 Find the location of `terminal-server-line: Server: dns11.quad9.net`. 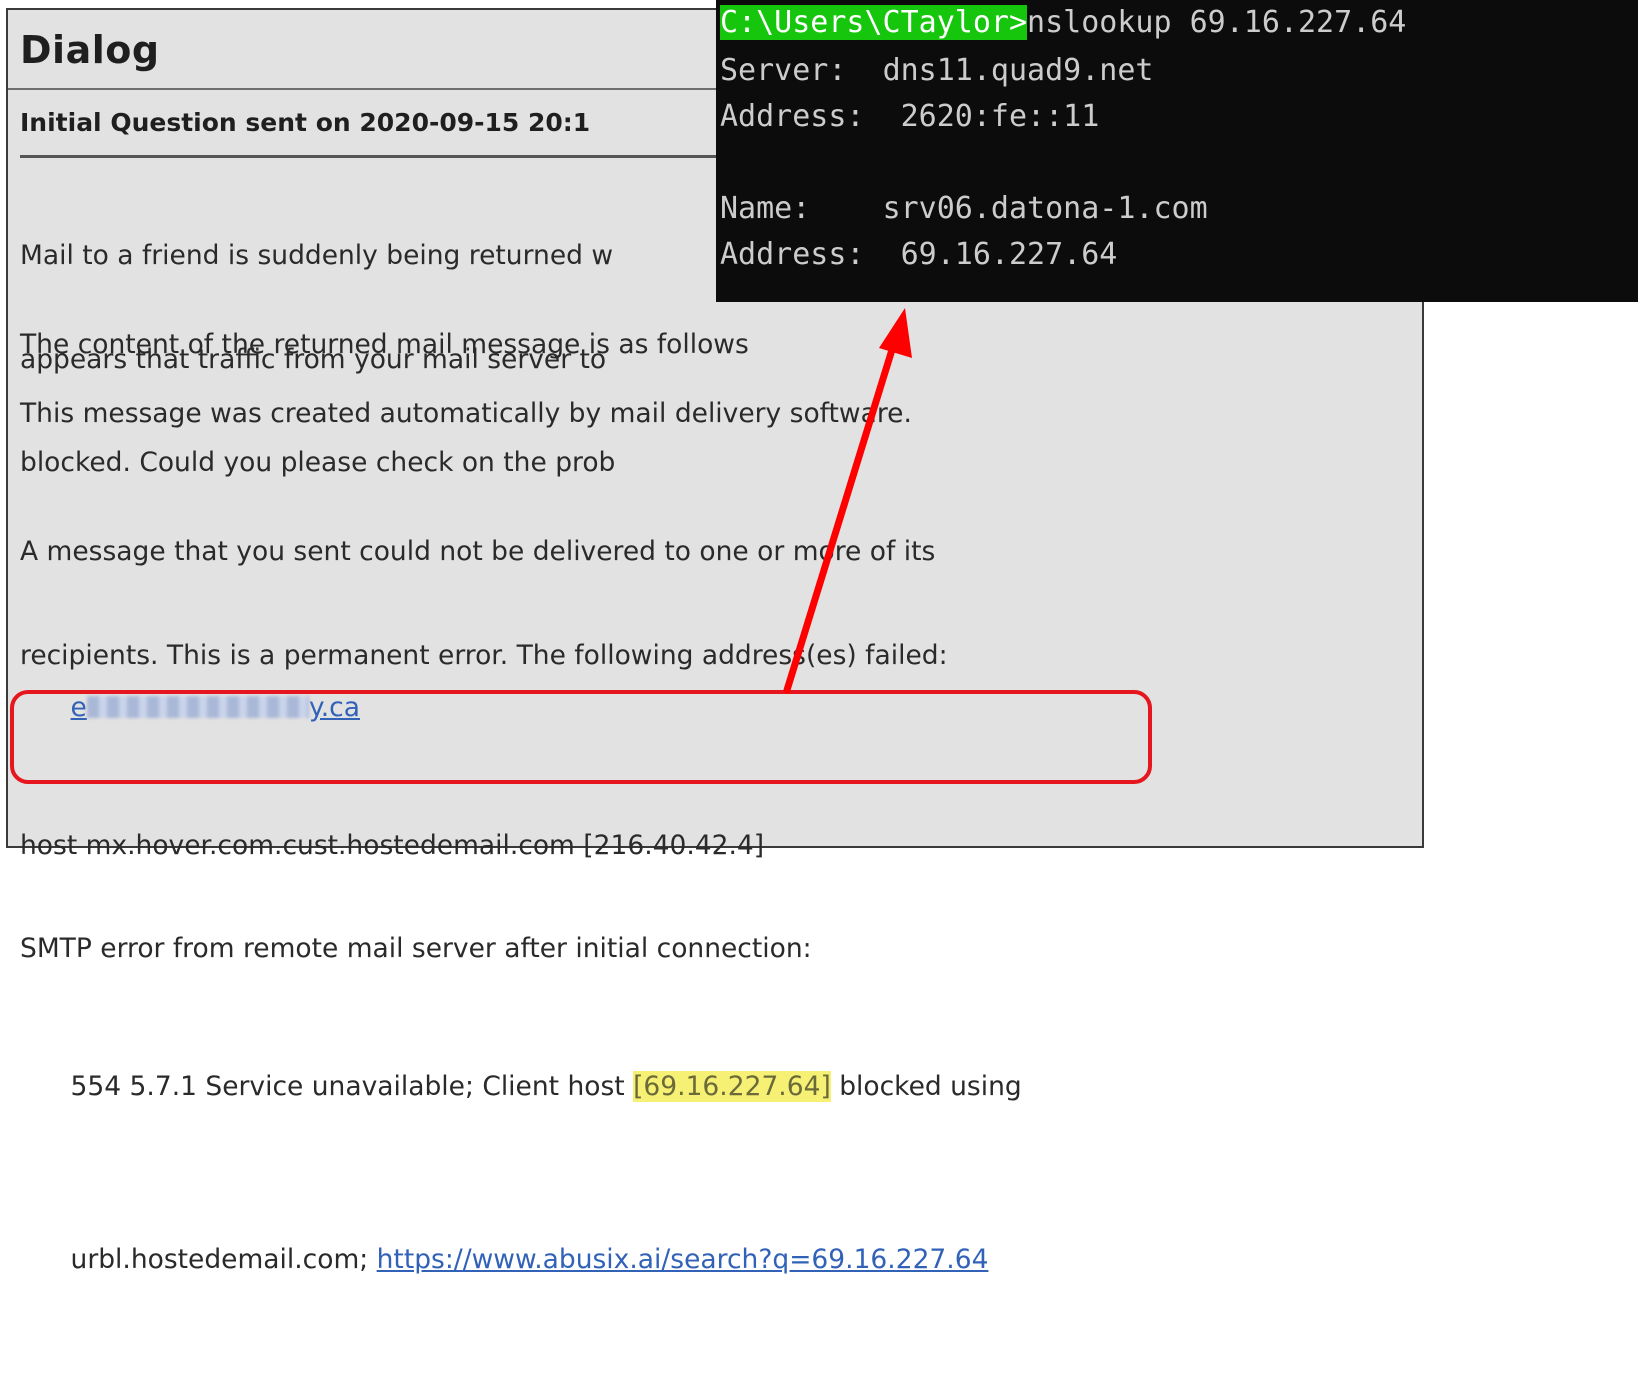

terminal-server-line: Server: dns11.quad9.net is located at coordinates (937, 71).